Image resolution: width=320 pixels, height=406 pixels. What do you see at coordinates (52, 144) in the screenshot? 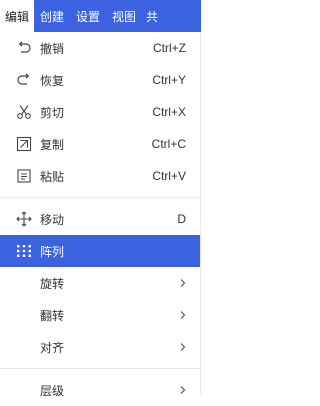
I see `menu-item-label: 复制` at bounding box center [52, 144].